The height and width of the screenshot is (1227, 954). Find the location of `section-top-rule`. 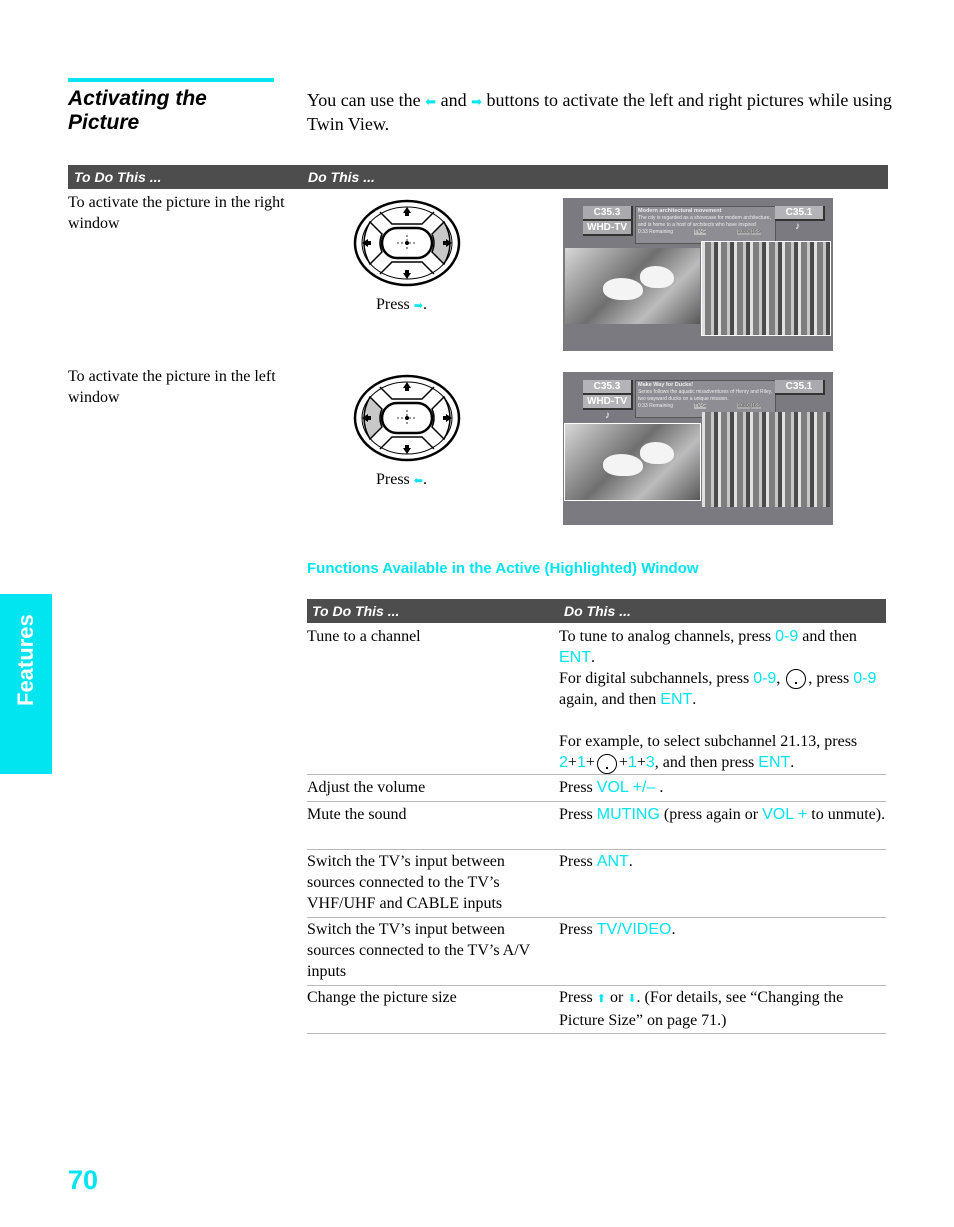

section-top-rule is located at coordinates (171, 80).